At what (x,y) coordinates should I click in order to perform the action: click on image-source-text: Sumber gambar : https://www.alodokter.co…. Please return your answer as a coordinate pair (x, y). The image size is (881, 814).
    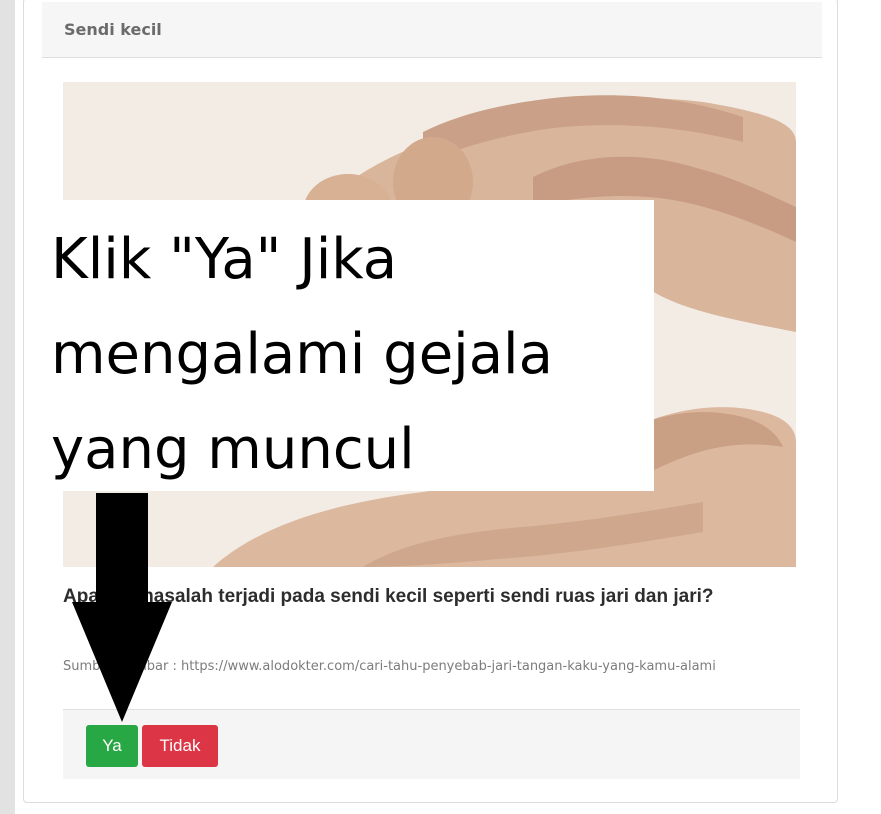
    Looking at the image, I should click on (389, 666).